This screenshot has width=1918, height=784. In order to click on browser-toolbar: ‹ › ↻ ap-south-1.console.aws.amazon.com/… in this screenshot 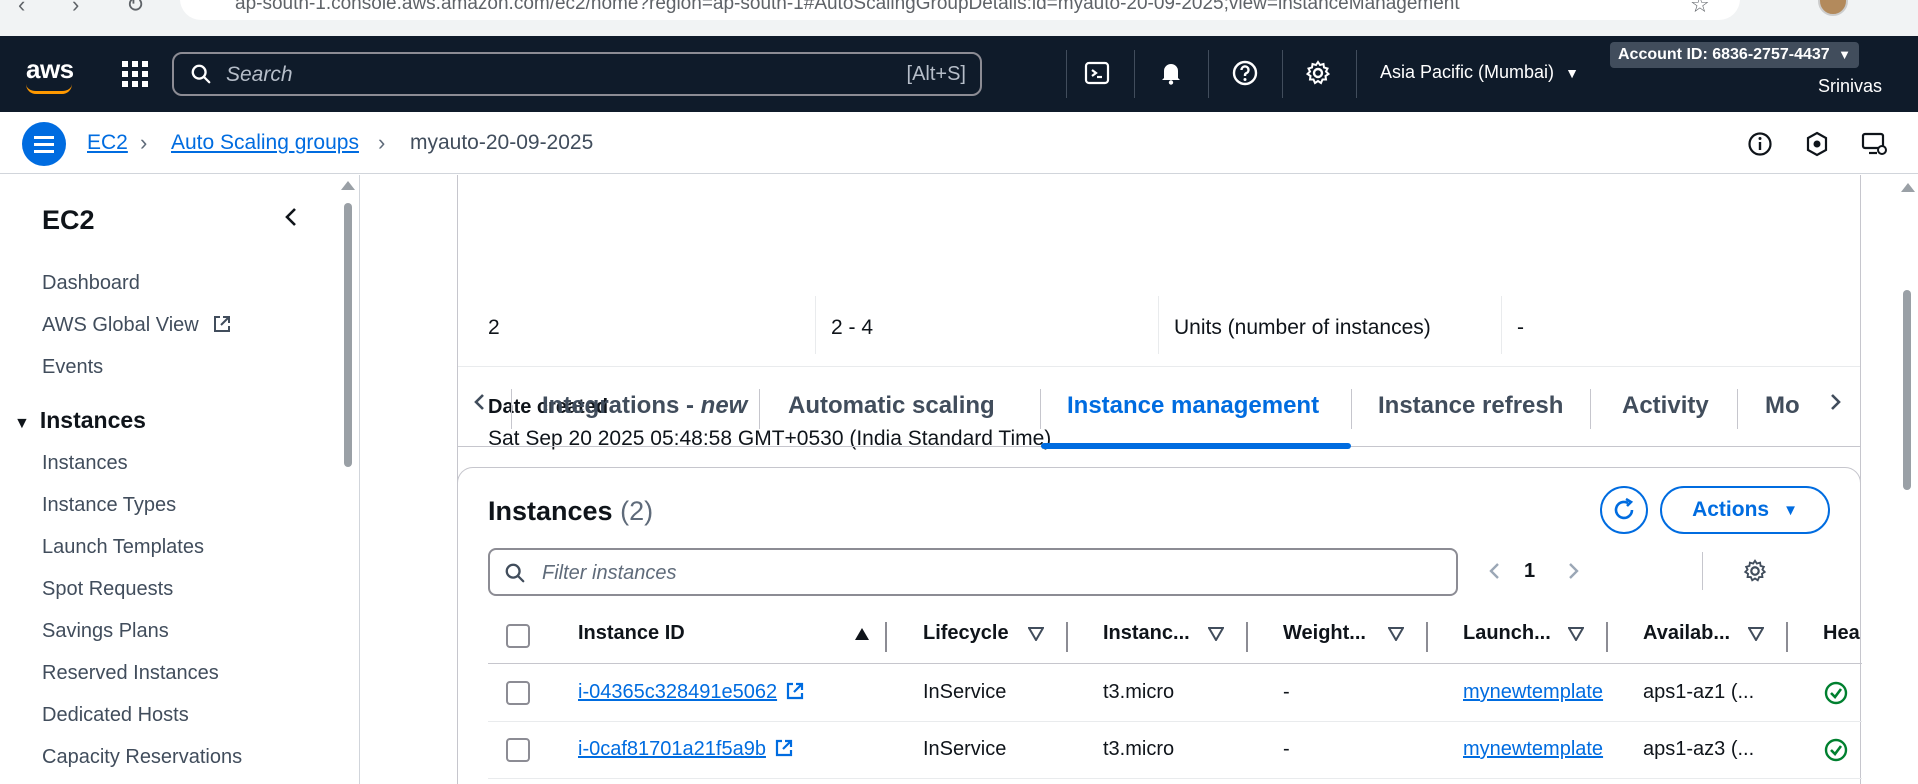, I will do `click(959, 18)`.